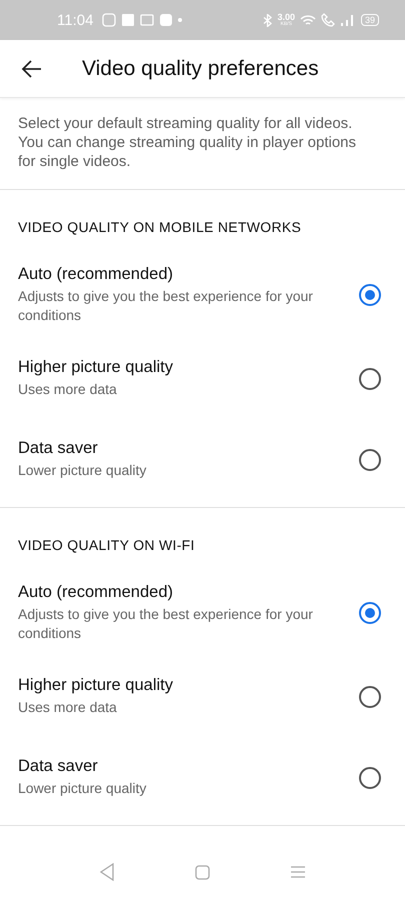 Image resolution: width=405 pixels, height=900 pixels. I want to click on description: Select your default streaming quality for all videos. You can change streaming quality in player options for single videos., so click(202, 144).